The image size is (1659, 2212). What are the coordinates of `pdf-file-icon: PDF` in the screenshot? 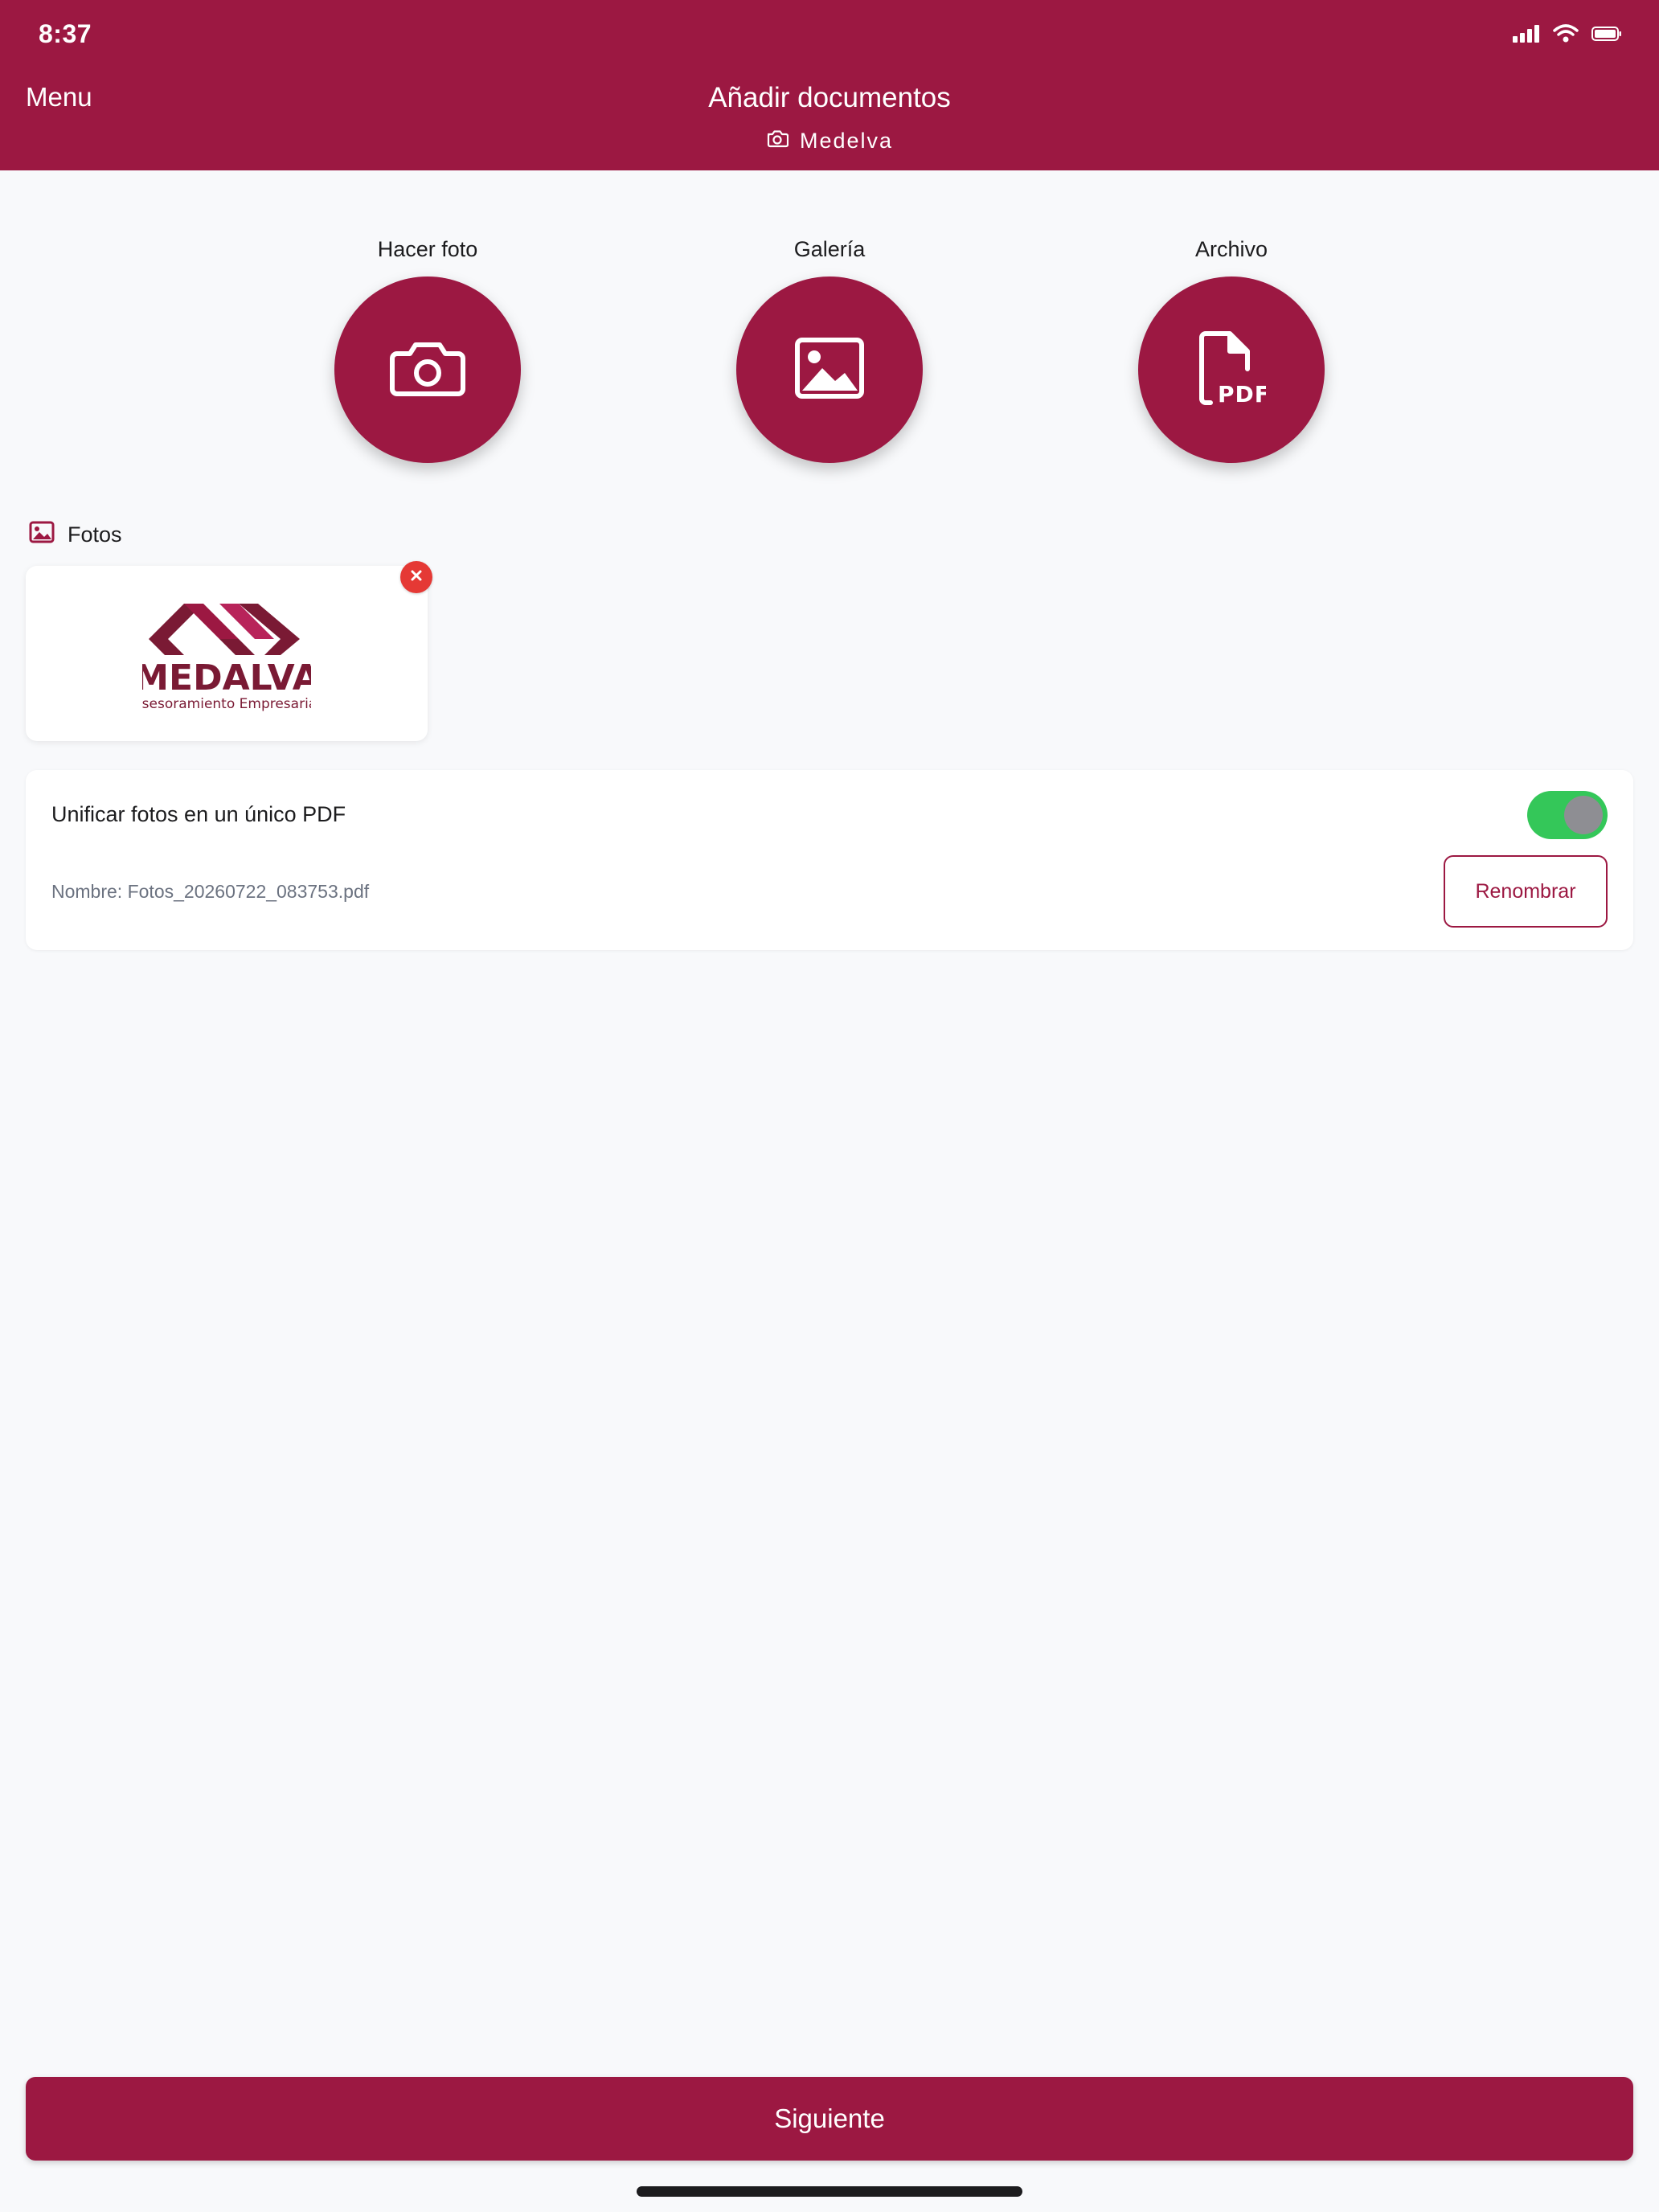 It's located at (1233, 369).